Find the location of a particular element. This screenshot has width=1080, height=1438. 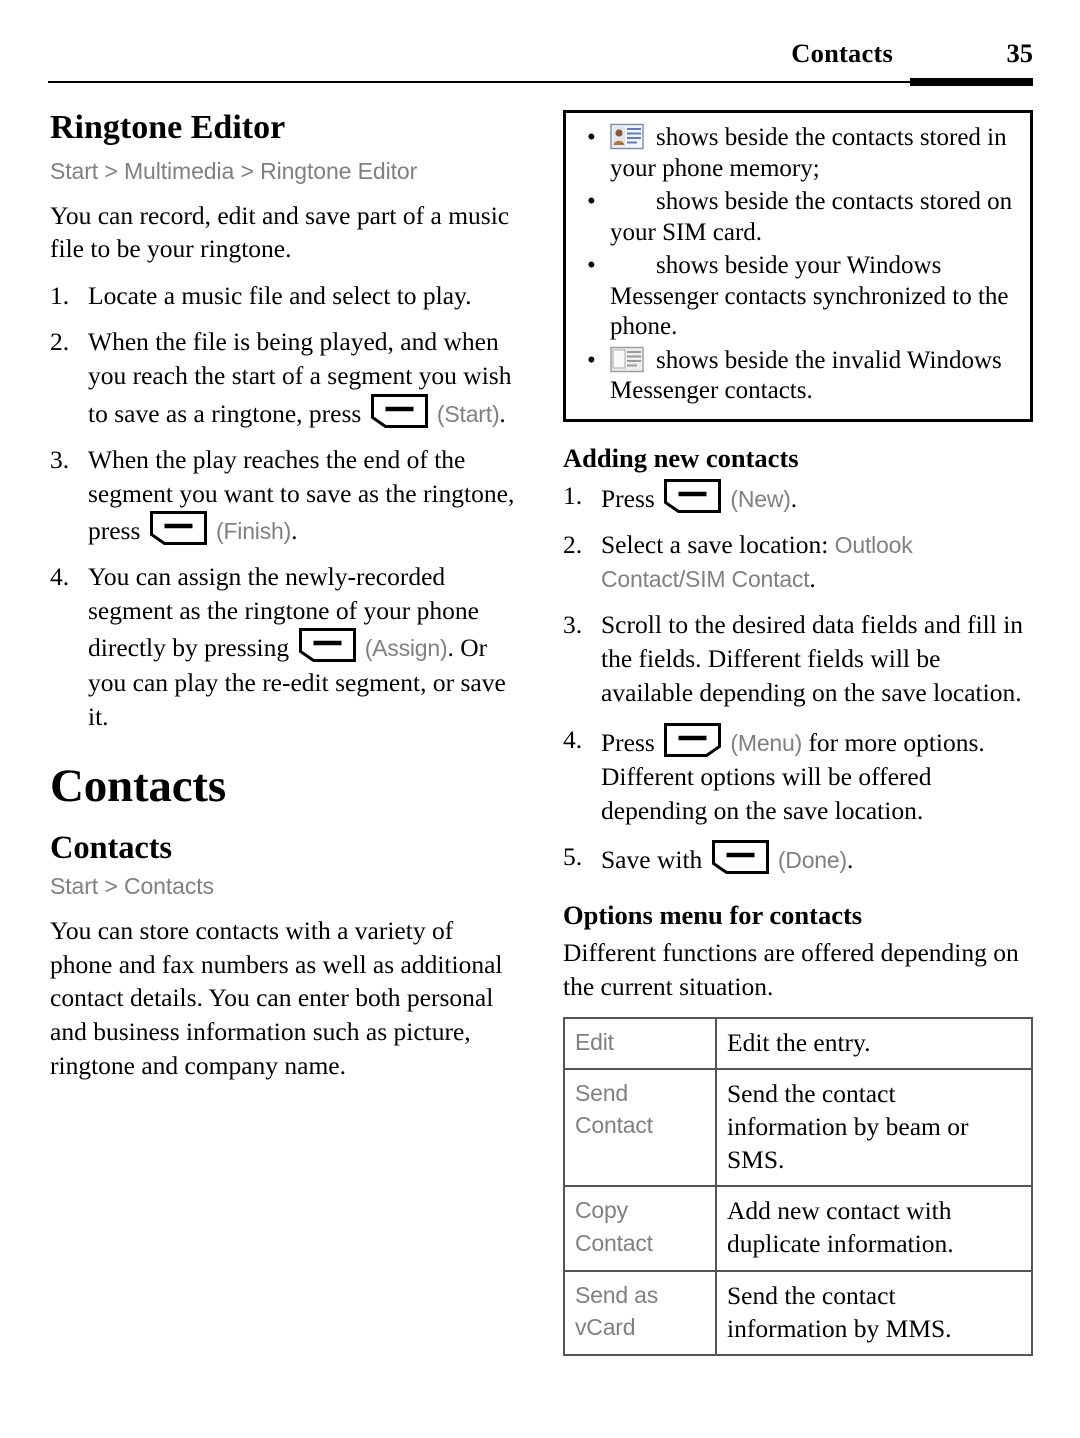

option-name-cell: Send Contact is located at coordinates (640, 1127).